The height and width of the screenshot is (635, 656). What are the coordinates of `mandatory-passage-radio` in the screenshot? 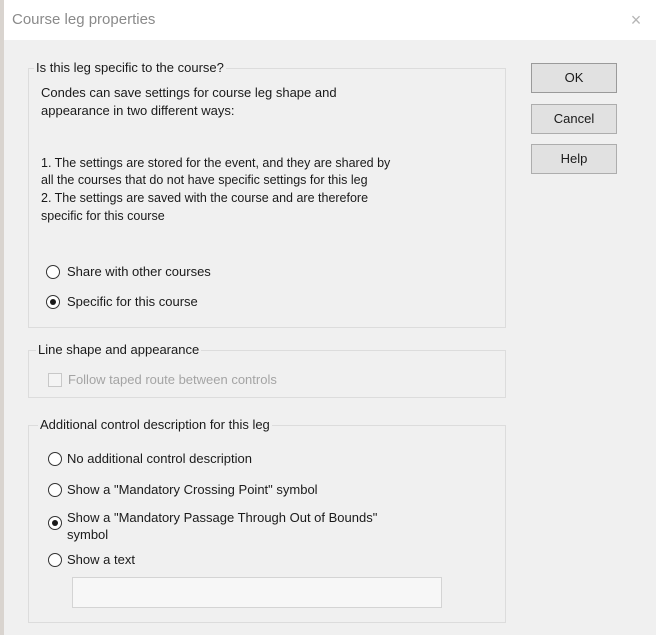 It's located at (55, 523).